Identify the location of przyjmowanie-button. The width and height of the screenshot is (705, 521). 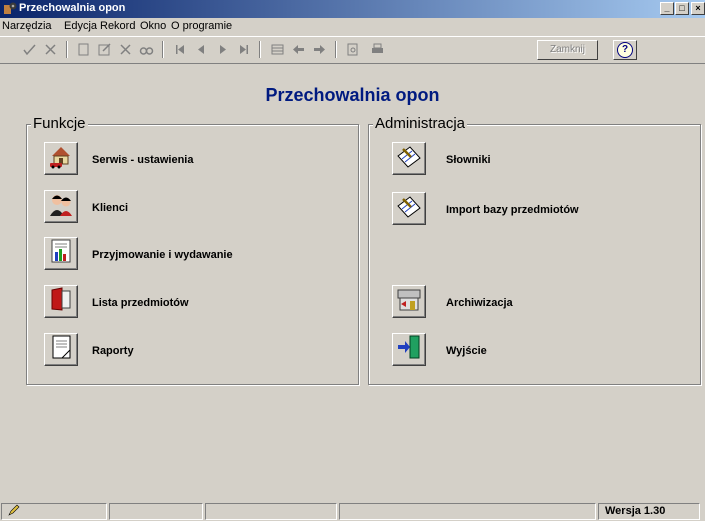
(61, 253).